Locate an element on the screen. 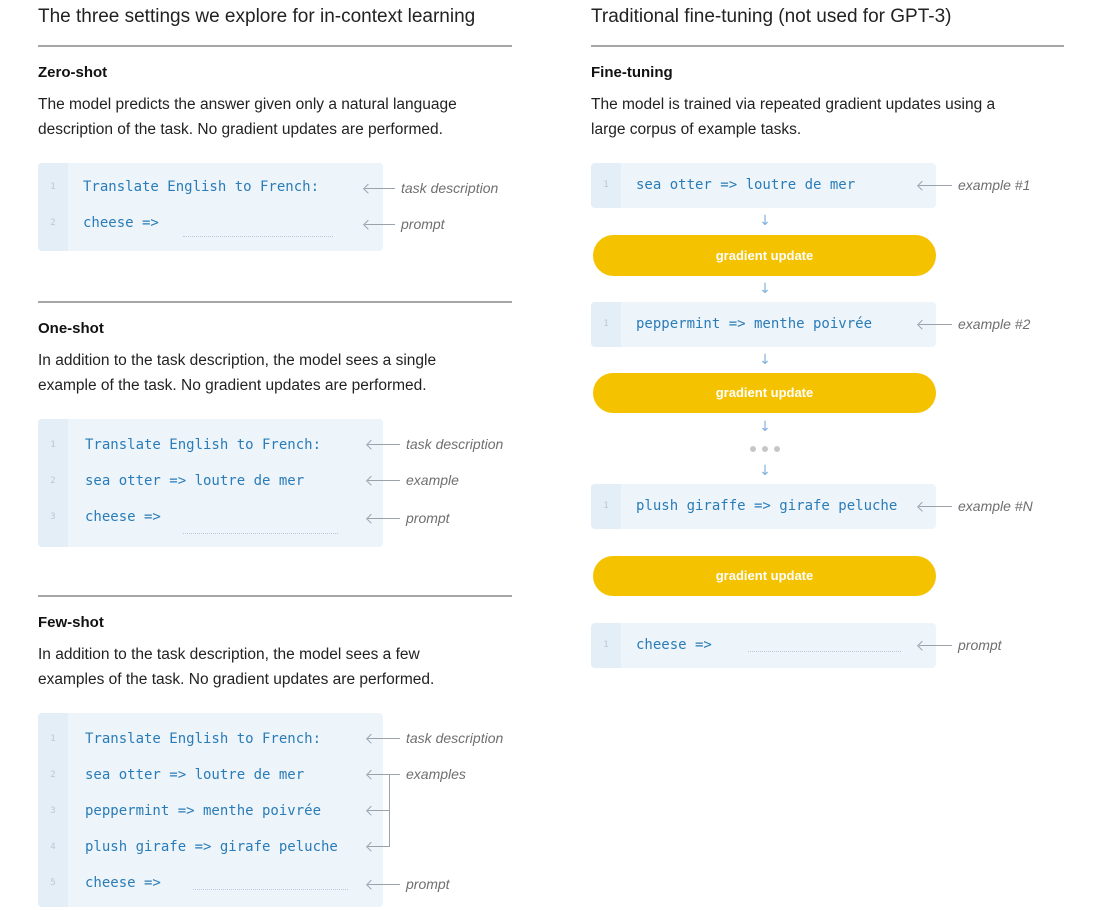  examples-bracket is located at coordinates (389, 810).